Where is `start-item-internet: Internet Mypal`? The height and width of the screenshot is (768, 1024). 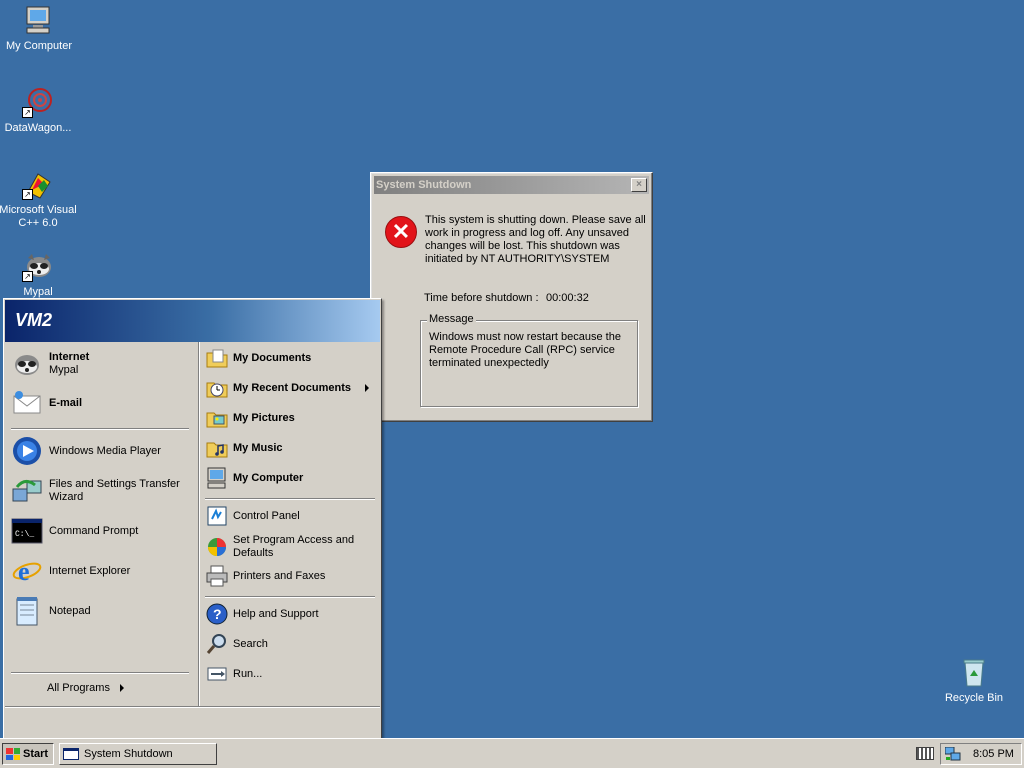 start-item-internet: Internet Mypal is located at coordinates (50, 364).